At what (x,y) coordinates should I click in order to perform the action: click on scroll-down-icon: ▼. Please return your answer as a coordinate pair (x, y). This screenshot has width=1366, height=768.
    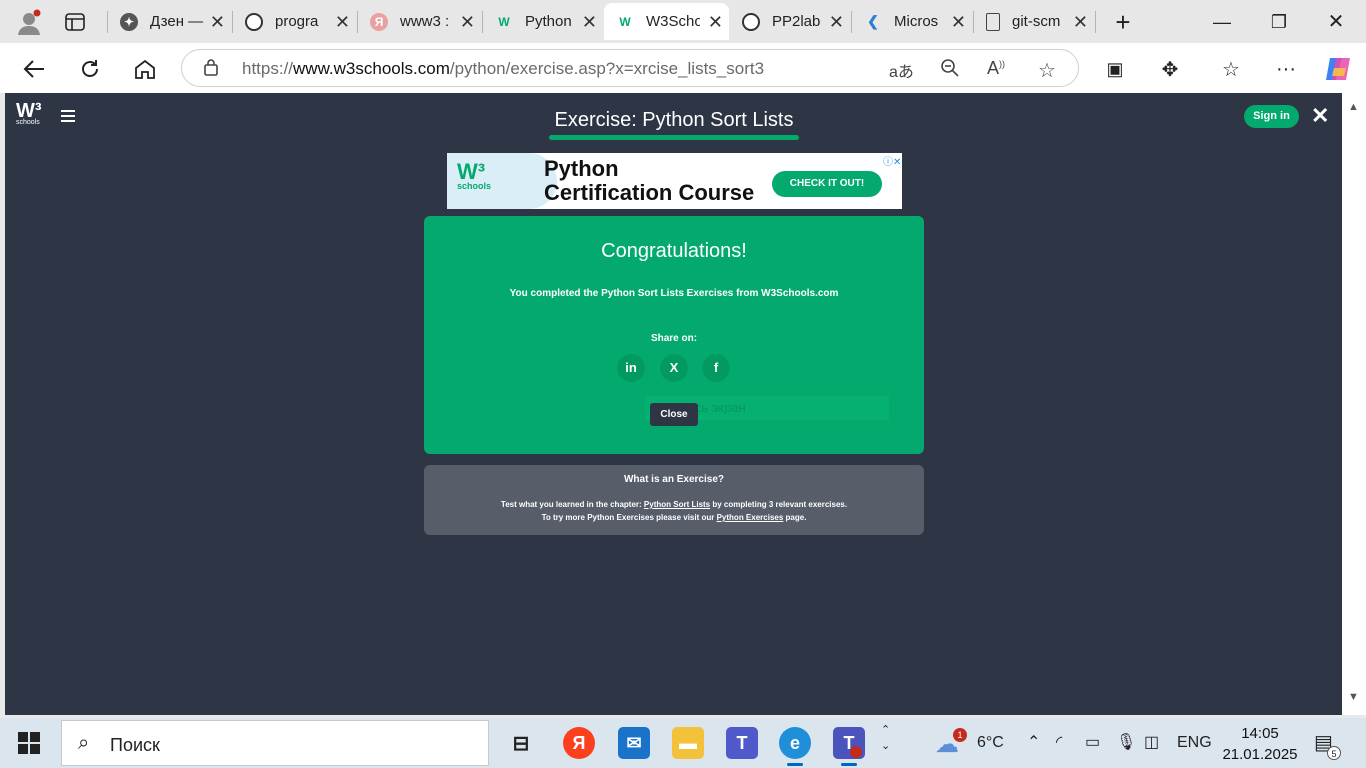
    Looking at the image, I should click on (1353, 697).